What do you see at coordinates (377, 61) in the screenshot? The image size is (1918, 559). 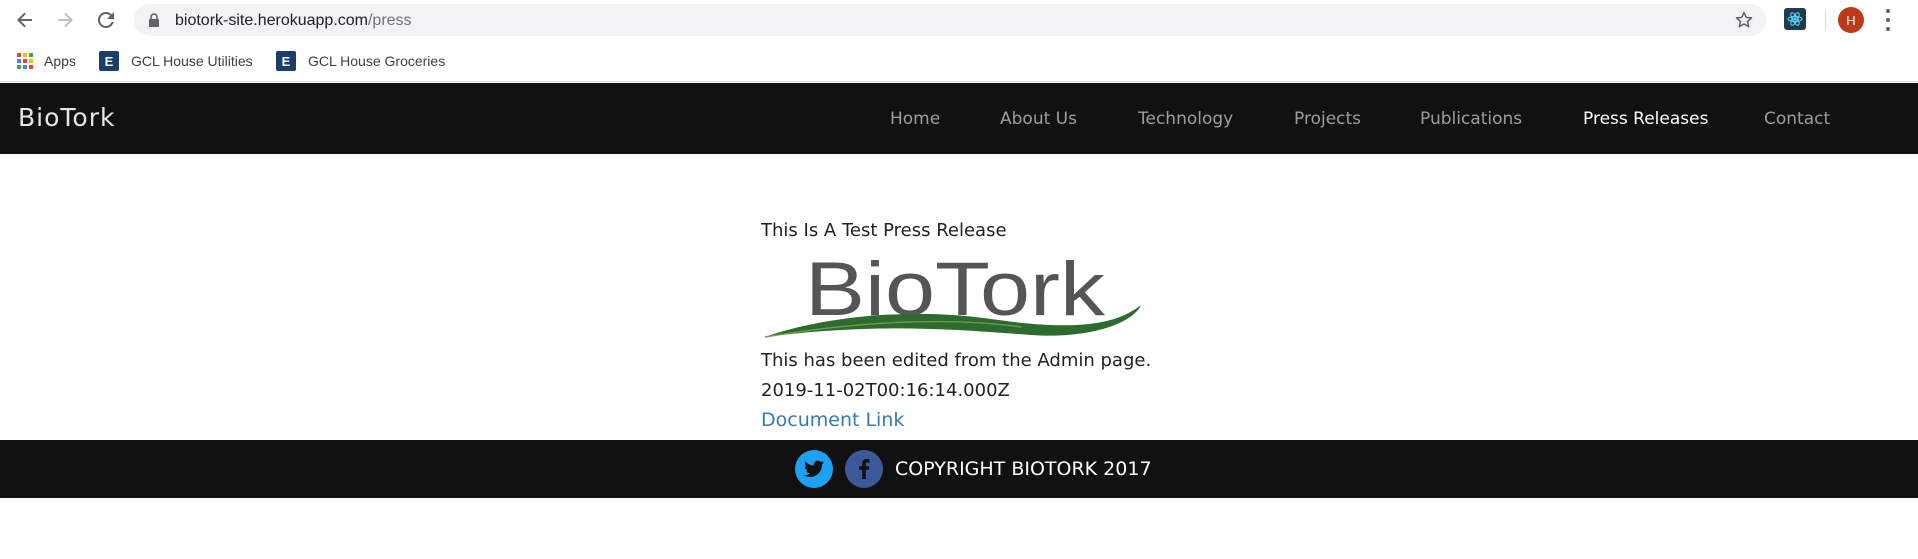 I see `bookmark-label: GCL House Groceries` at bounding box center [377, 61].